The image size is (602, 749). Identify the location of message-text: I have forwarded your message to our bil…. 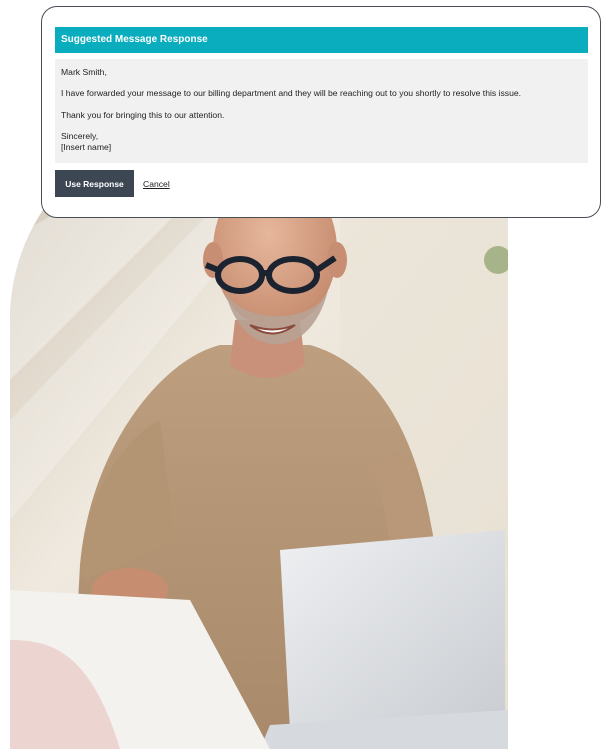
(291, 93).